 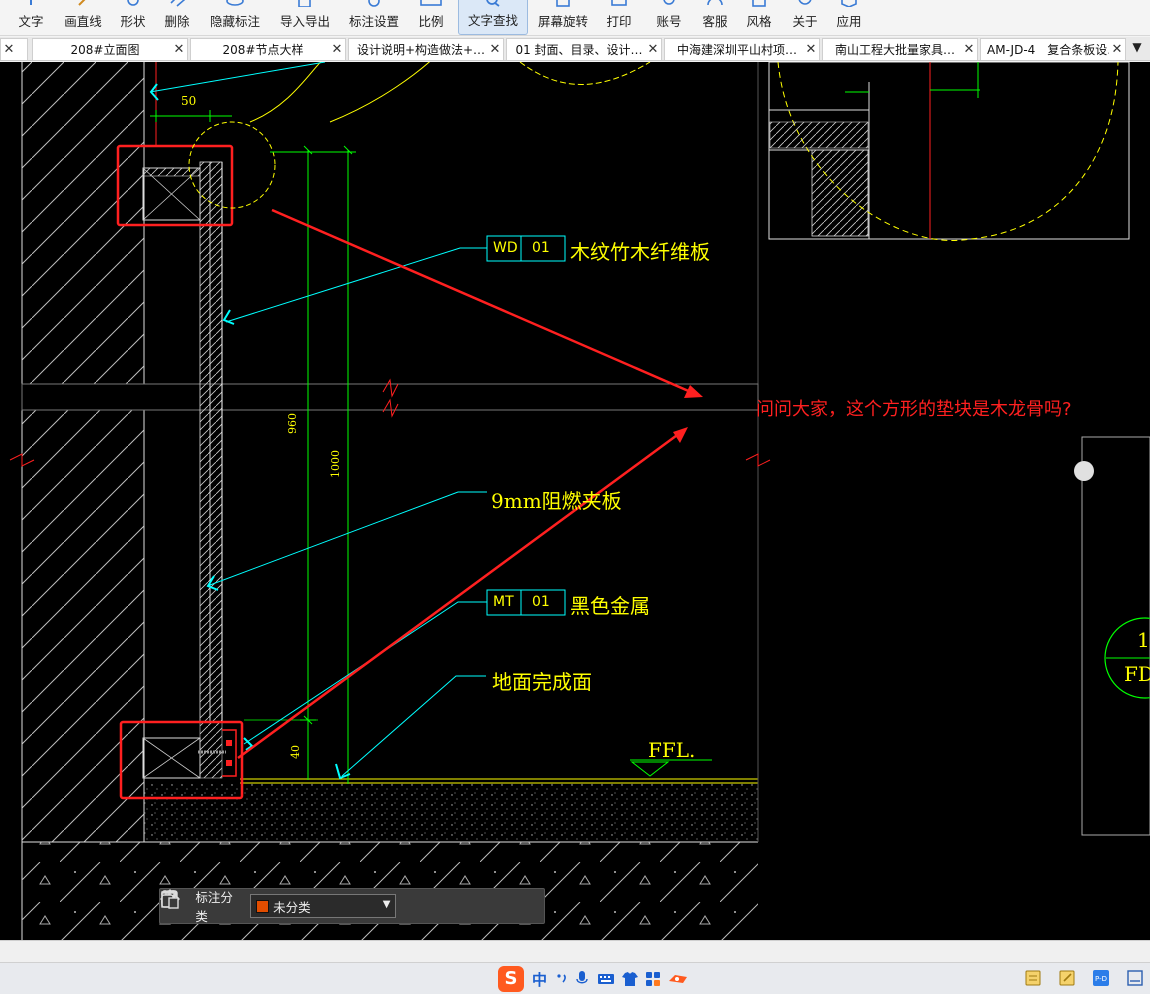 I want to click on copy-icon, so click(x=331, y=904).